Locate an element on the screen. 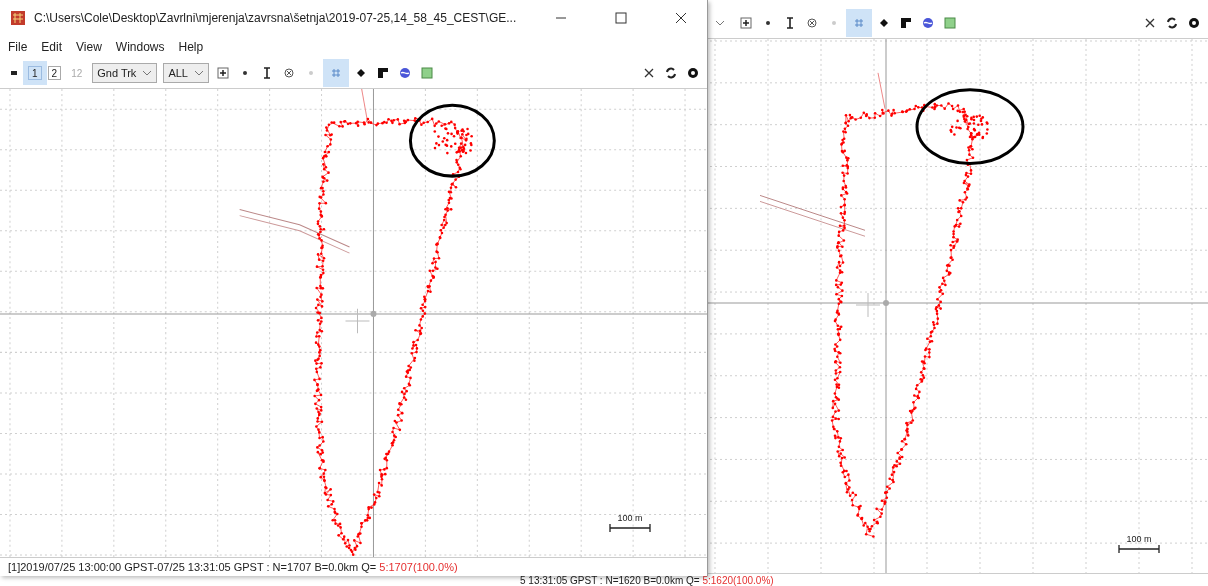 The image size is (1208, 586). dropdown: ALL is located at coordinates (186, 73).